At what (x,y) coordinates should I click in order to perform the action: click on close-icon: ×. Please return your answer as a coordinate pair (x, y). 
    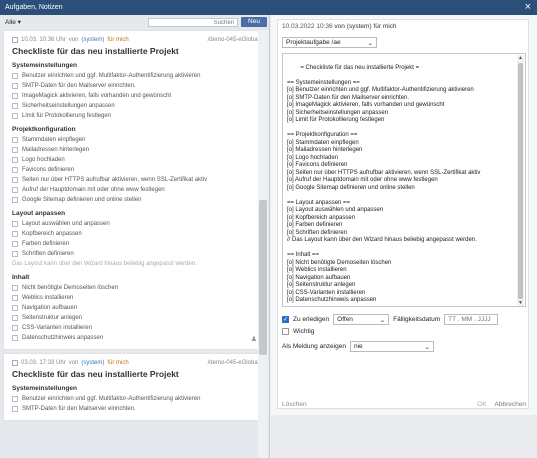
    Looking at the image, I should click on (528, 7).